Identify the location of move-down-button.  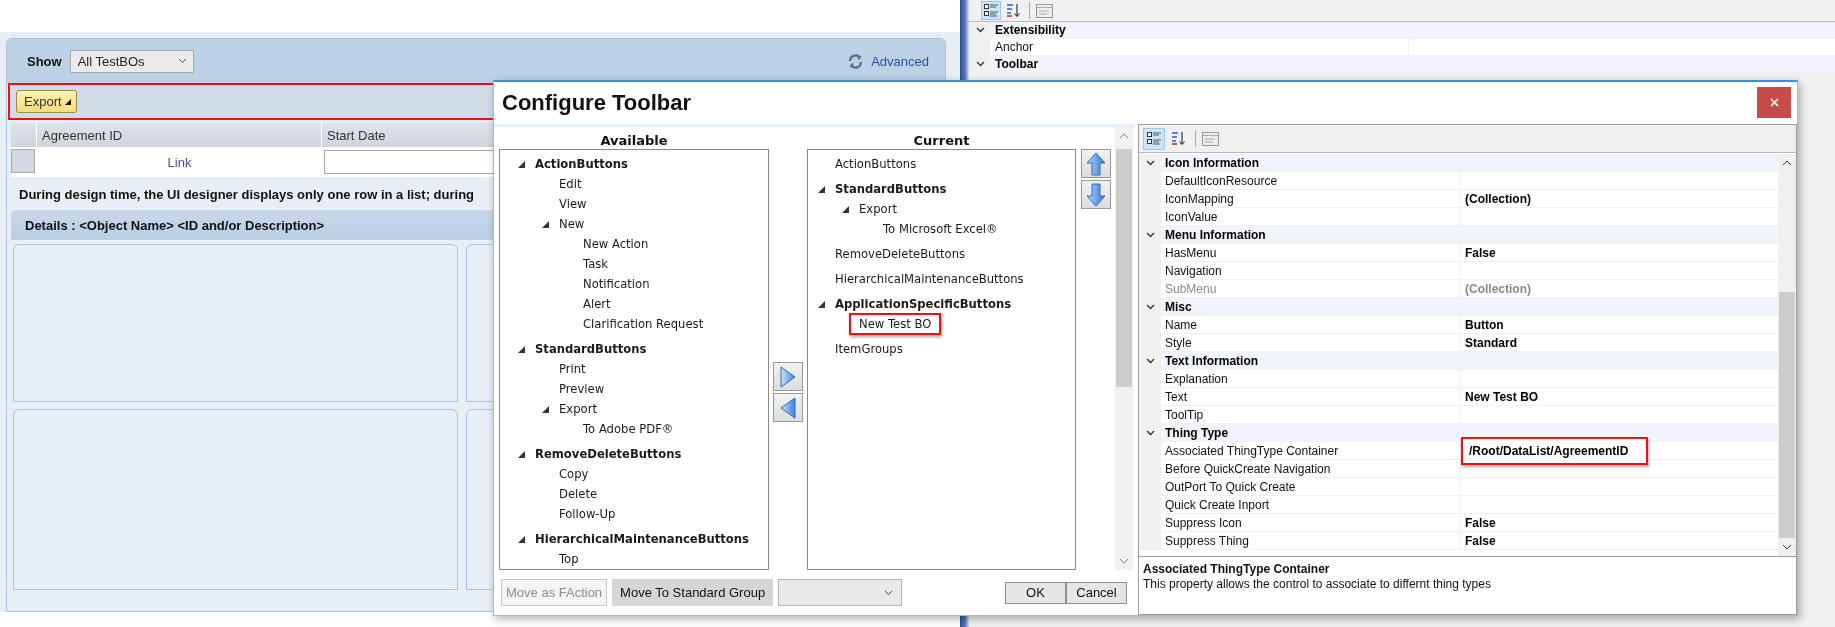
(1095, 194).